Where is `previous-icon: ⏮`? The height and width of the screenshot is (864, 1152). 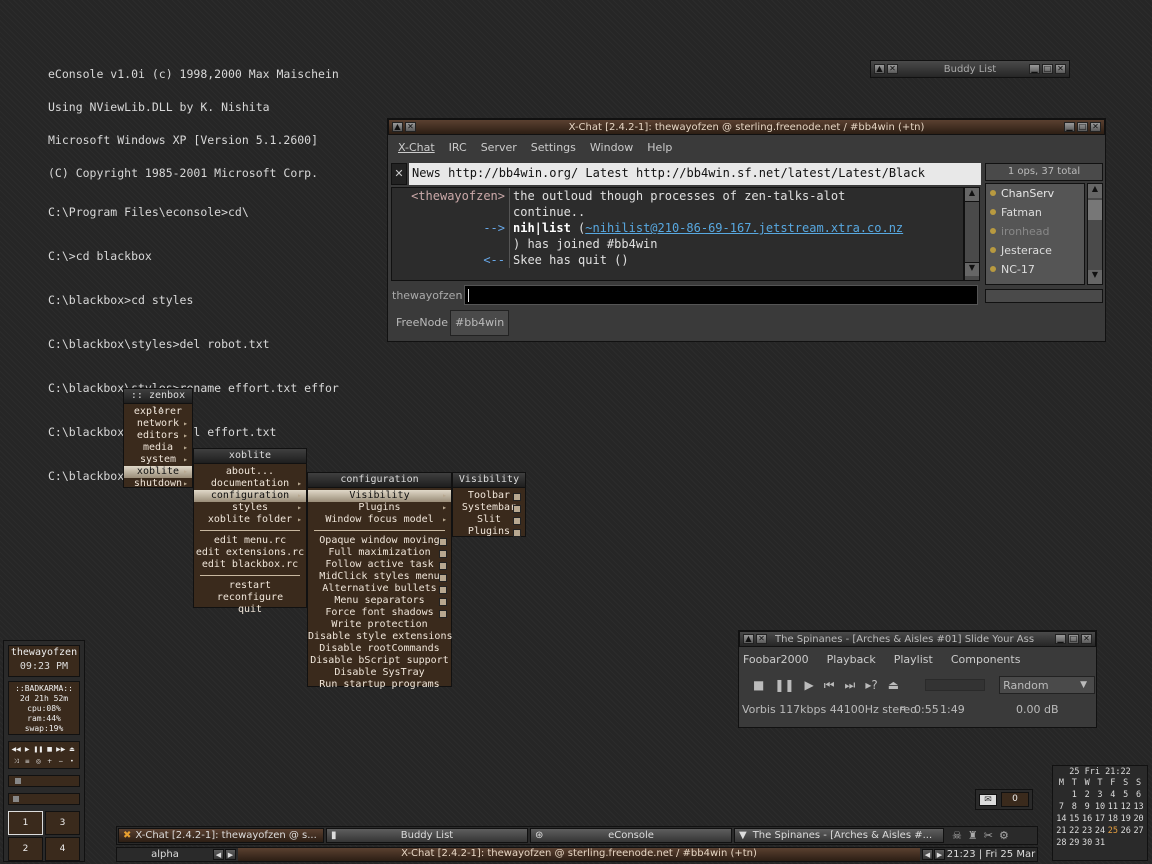
previous-icon: ⏮ is located at coordinates (829, 685).